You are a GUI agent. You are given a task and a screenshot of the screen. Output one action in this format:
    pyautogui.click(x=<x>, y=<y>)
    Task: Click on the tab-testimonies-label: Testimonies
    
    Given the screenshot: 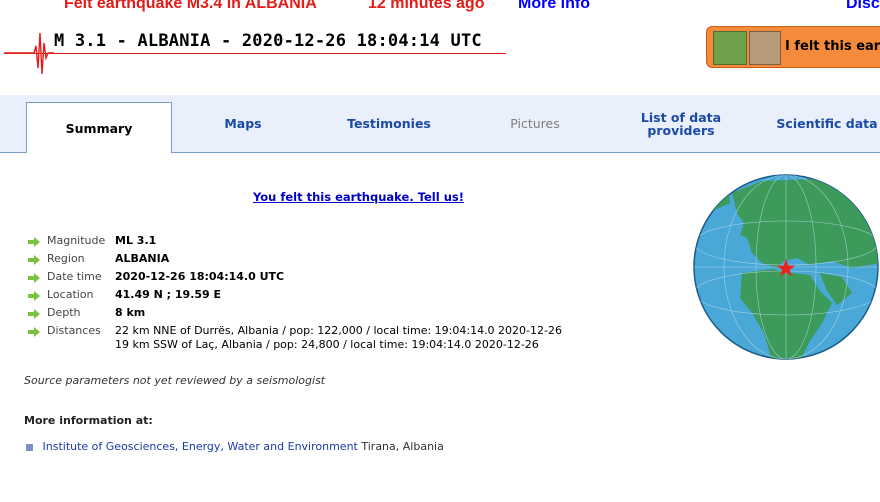 What is the action you would take?
    pyautogui.click(x=389, y=123)
    